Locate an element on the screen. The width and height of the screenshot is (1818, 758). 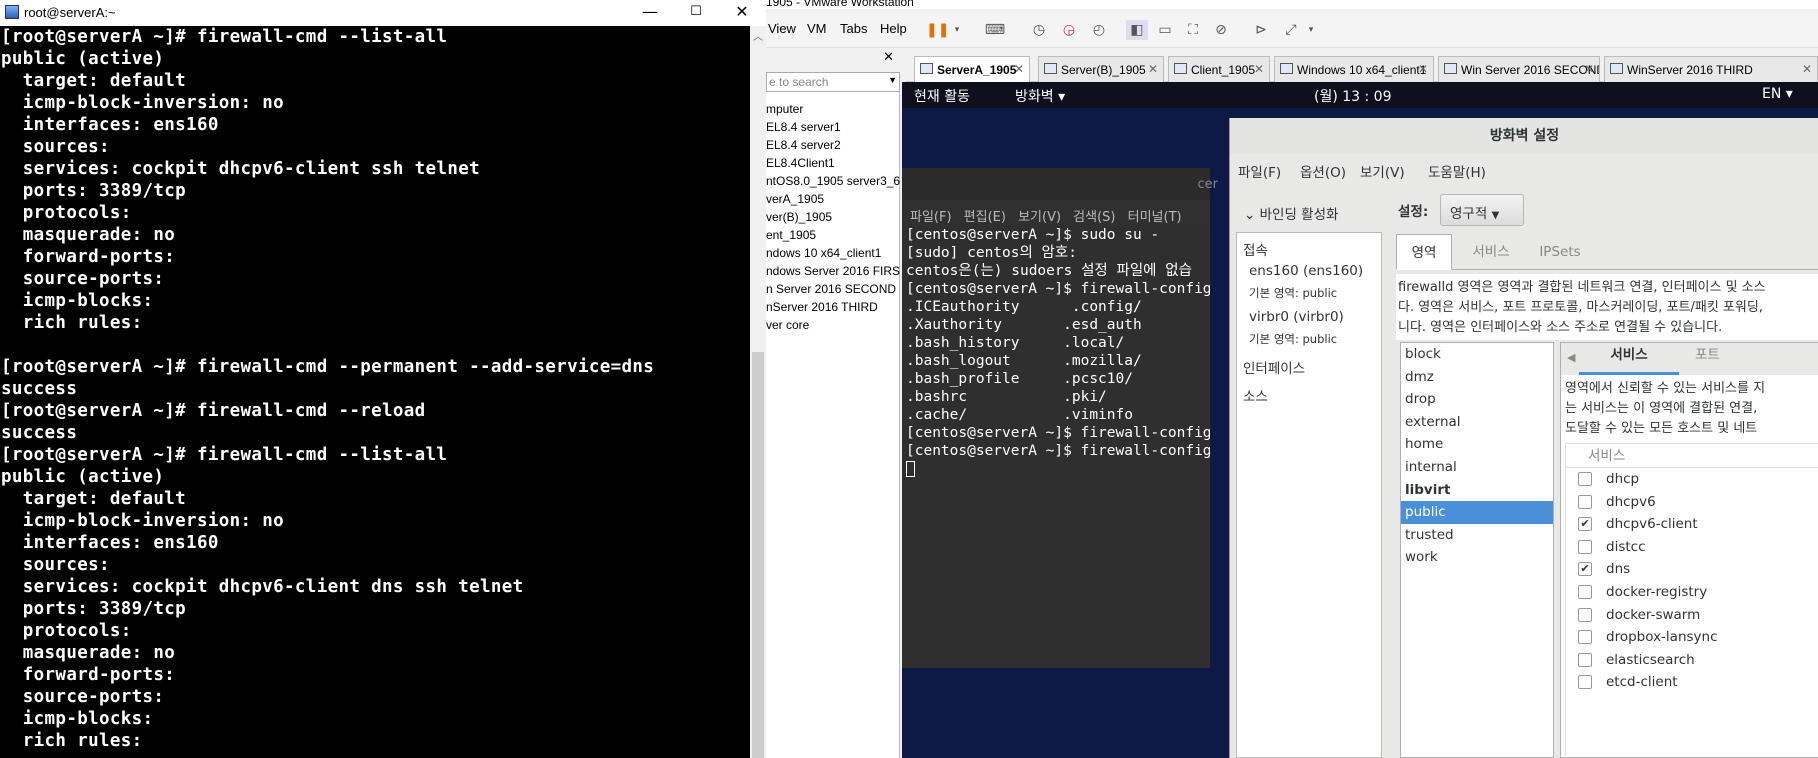
guest-terminal-menubar: 파일(F) 편집(E) 보기(V) 검색(S) 터미널(T) is located at coordinates (1056, 213).